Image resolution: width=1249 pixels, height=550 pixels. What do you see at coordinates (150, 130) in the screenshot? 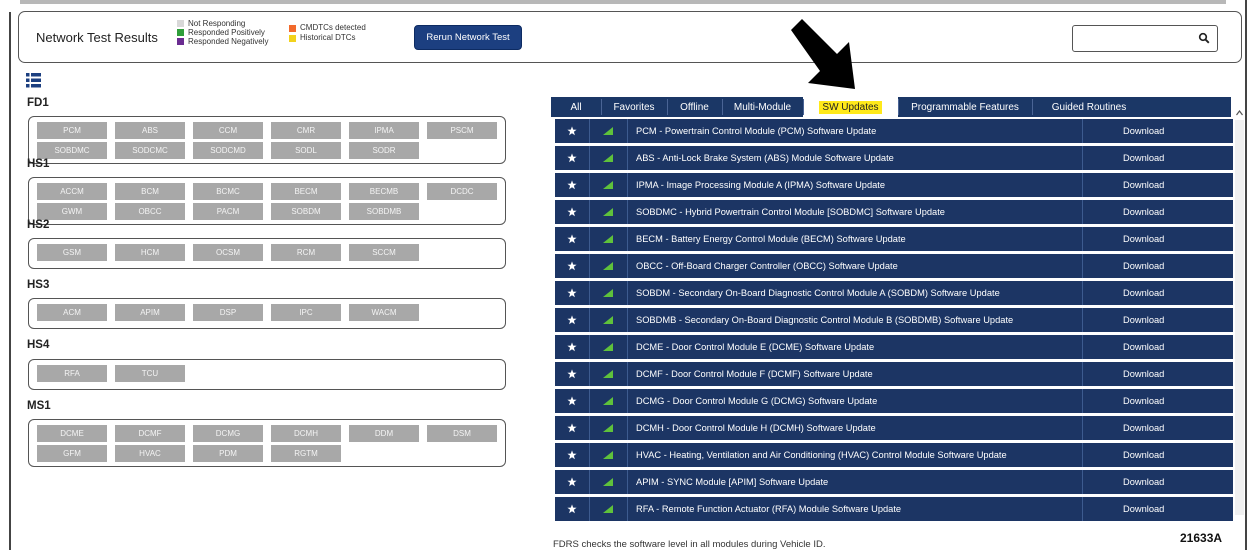
I see `module-button: ABS` at bounding box center [150, 130].